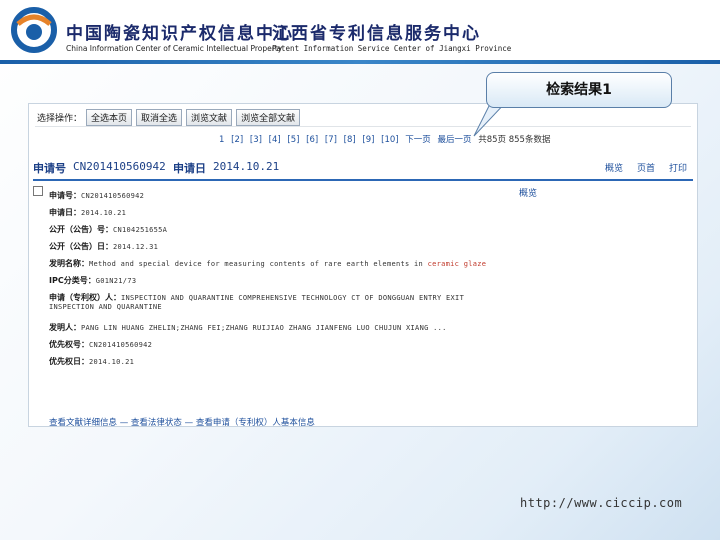  Describe the element at coordinates (109, 117) in the screenshot. I see `select-page-button: 全选本页` at that location.